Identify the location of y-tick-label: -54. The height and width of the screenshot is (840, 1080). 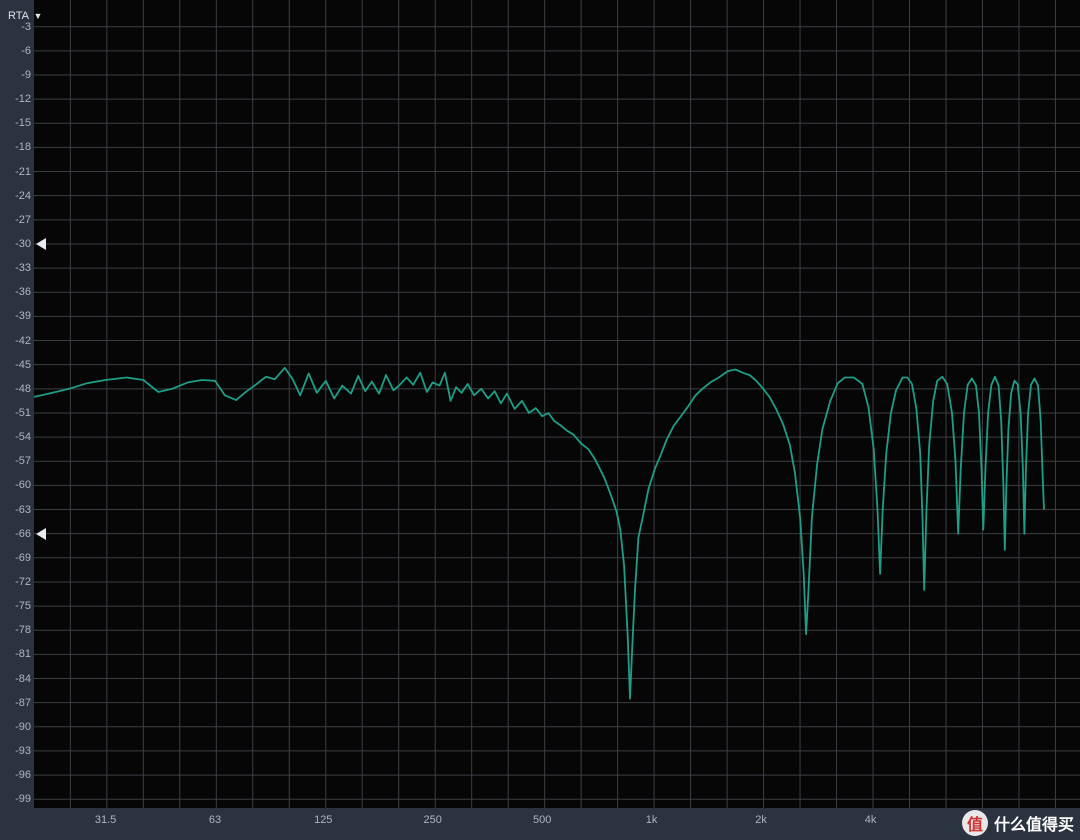
(23, 437).